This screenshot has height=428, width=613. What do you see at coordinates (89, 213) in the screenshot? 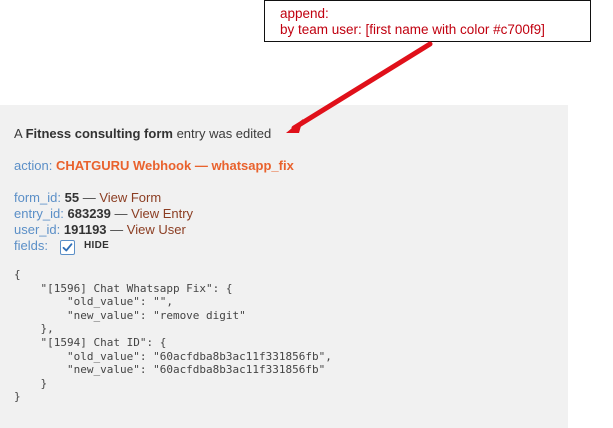
I see `entry-id-value: 683239` at bounding box center [89, 213].